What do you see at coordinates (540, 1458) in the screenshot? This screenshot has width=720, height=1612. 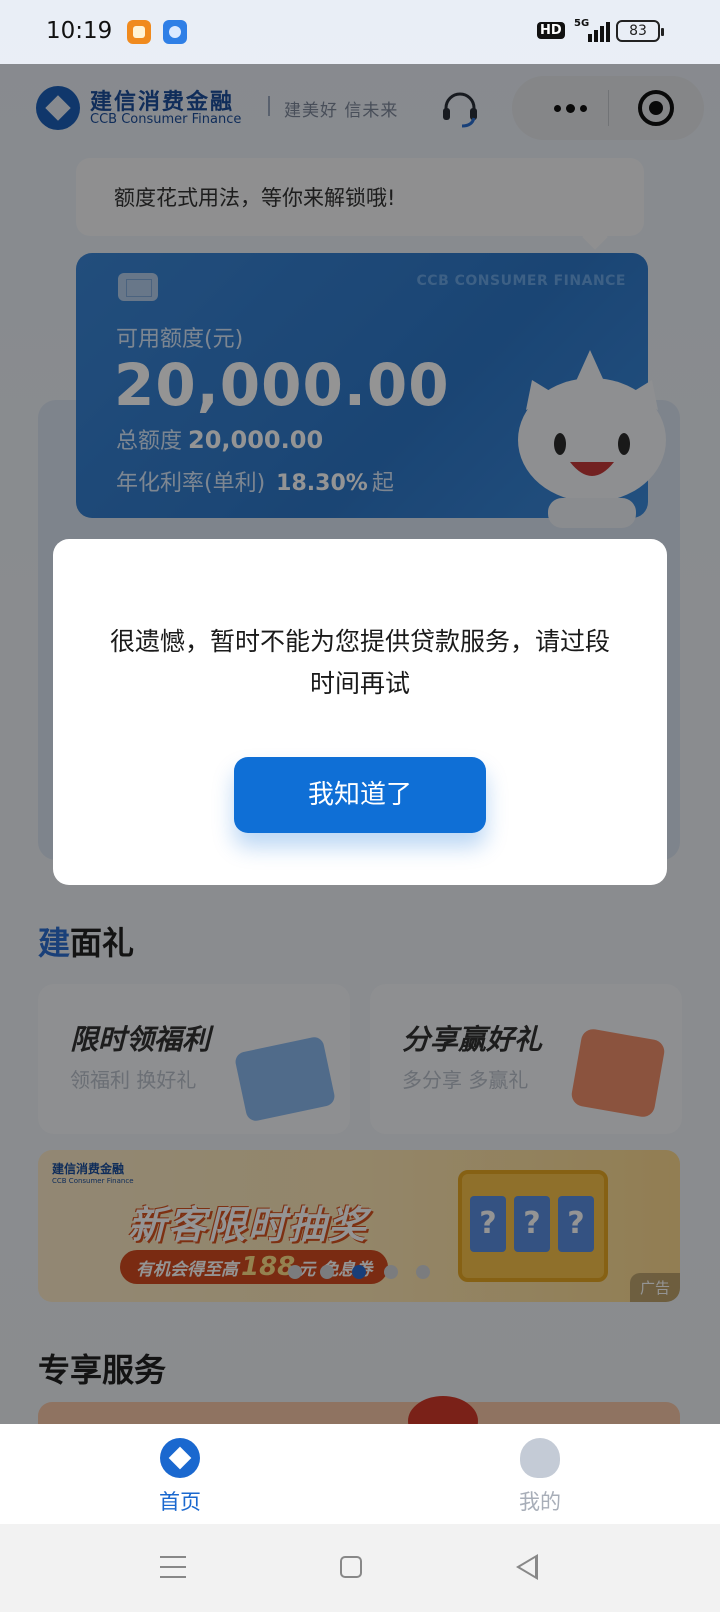 I see `mascot-icon` at bounding box center [540, 1458].